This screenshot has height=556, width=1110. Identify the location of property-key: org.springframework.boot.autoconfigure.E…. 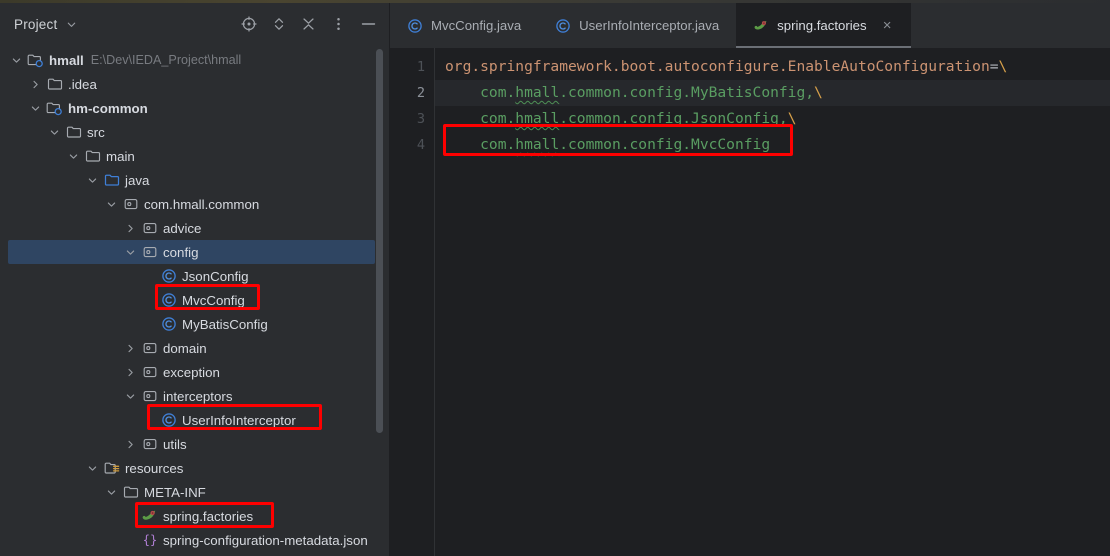
(717, 66).